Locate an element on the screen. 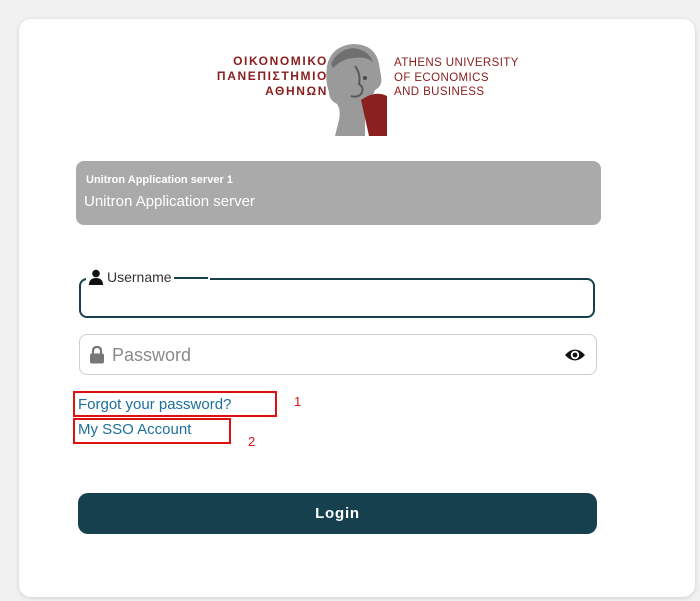 The width and height of the screenshot is (700, 601). user-icon is located at coordinates (96, 277).